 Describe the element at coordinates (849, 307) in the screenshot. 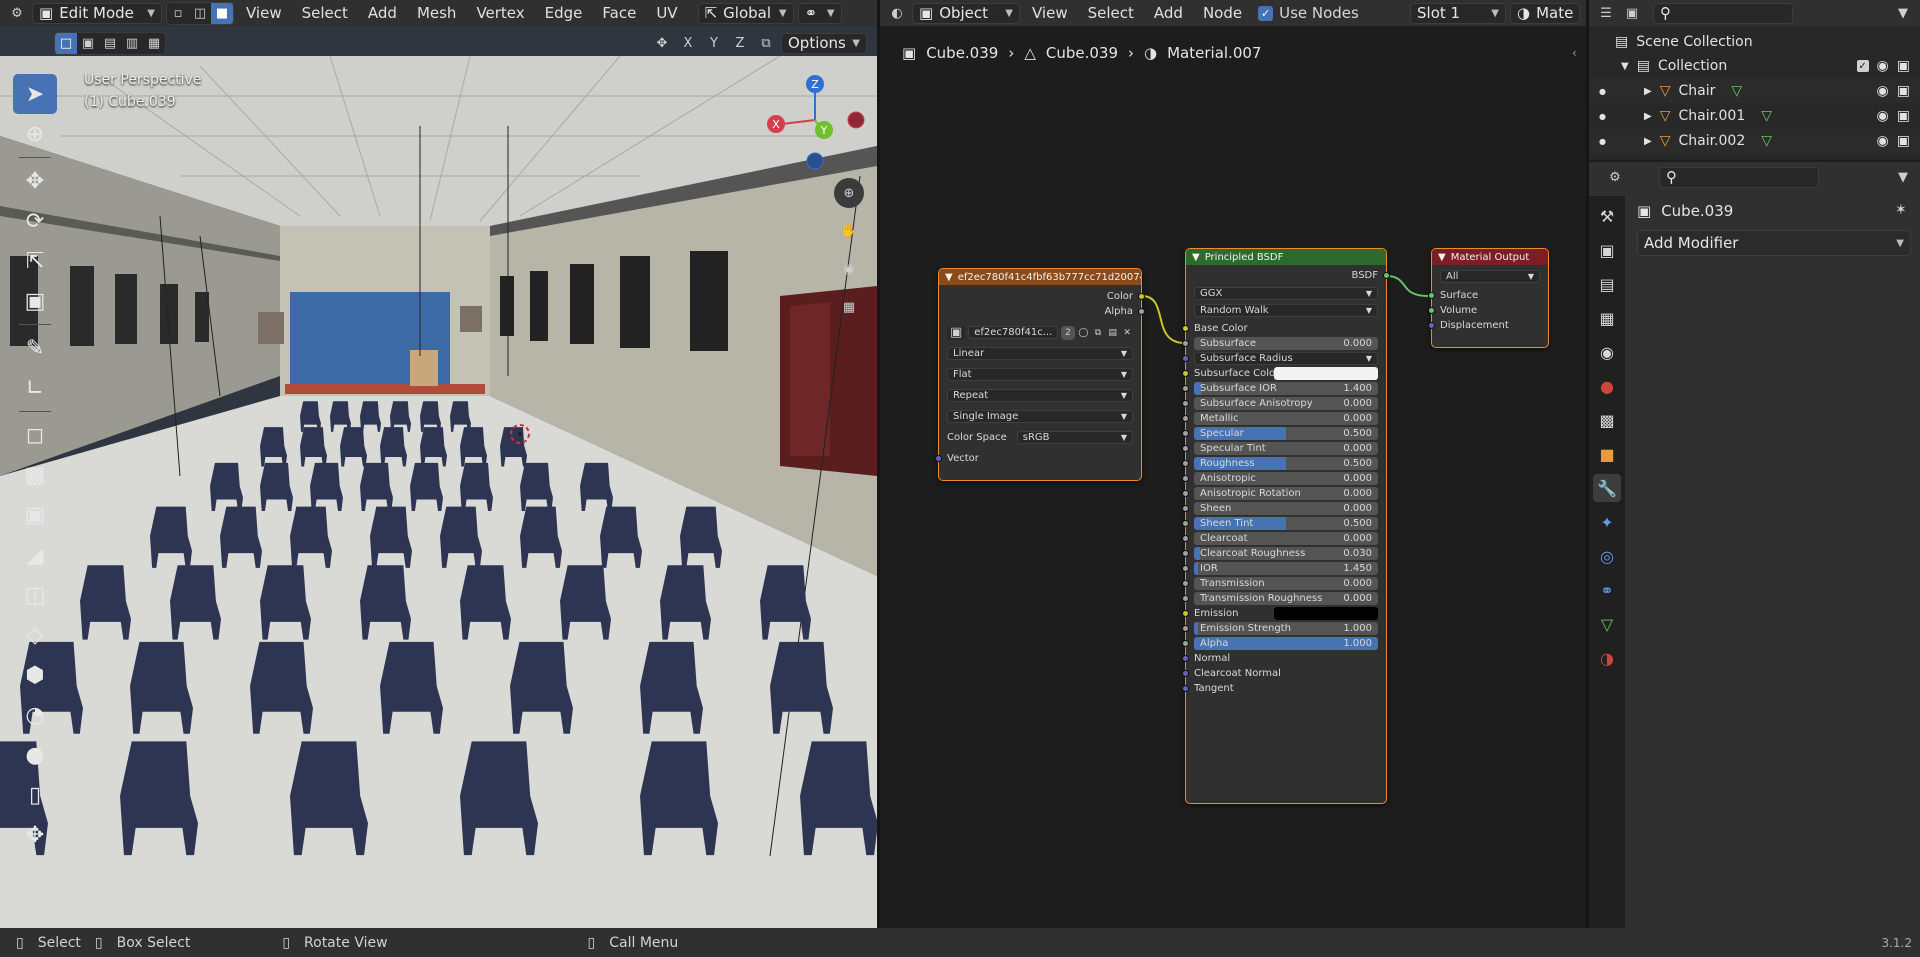

I see `grid-perspective-icon: ▦` at that location.